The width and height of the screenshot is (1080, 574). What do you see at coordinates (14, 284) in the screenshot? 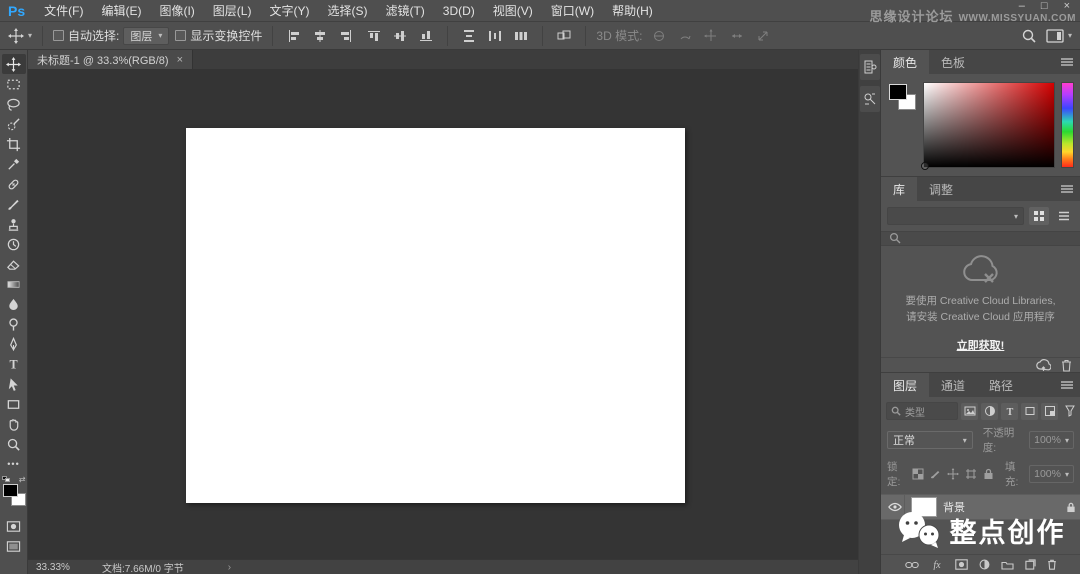
I see `gradient-tool` at bounding box center [14, 284].